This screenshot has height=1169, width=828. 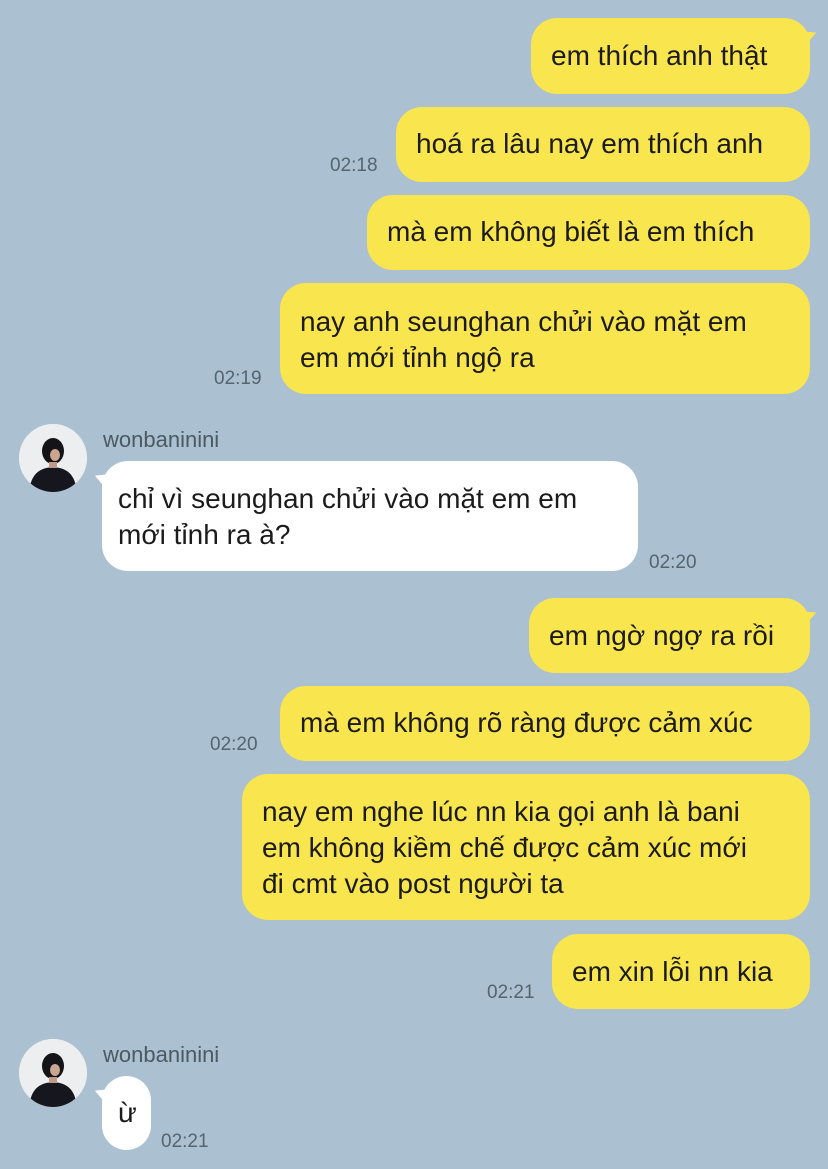 What do you see at coordinates (659, 55) in the screenshot?
I see `message-text: em thích anh thật` at bounding box center [659, 55].